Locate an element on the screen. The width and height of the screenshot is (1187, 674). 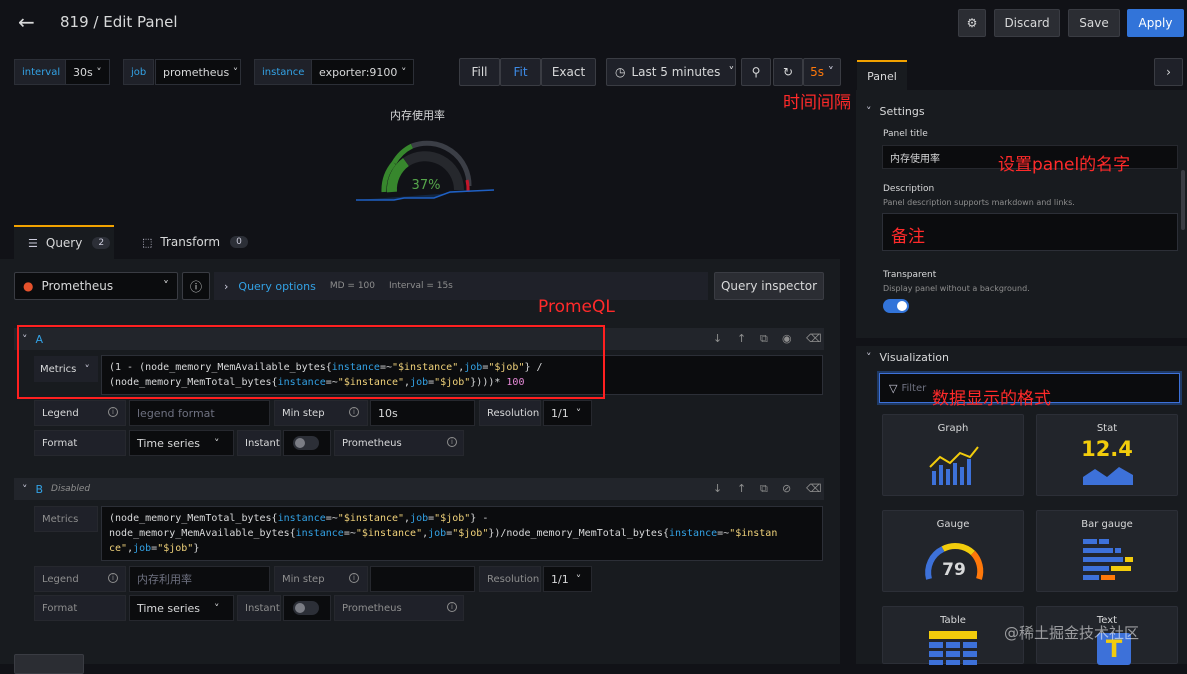
query-b-header: ˅ B Disabled is located at coordinates (419, 489).